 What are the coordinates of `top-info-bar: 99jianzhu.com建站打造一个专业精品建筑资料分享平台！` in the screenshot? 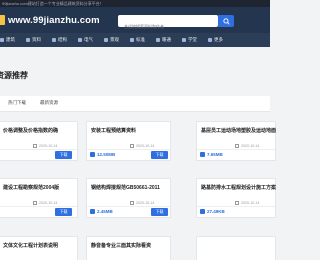 It's located at (135, 3).